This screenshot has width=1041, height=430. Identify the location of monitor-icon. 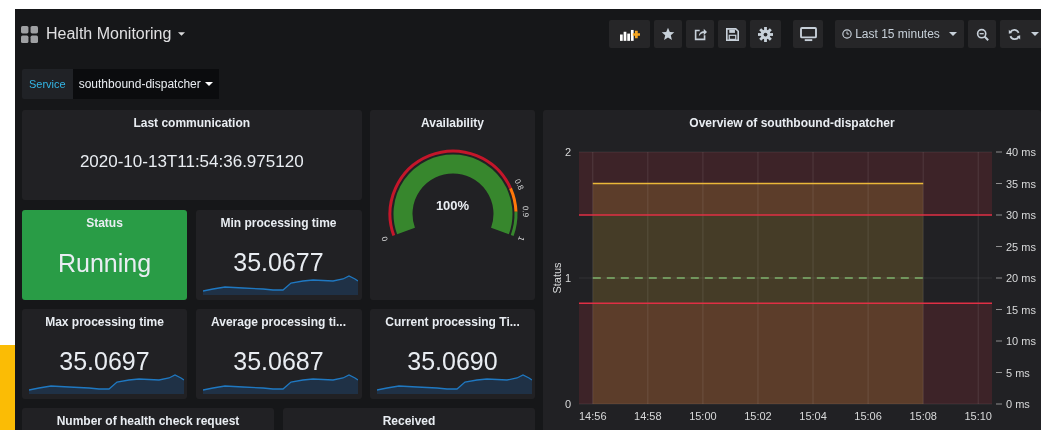
(808, 34).